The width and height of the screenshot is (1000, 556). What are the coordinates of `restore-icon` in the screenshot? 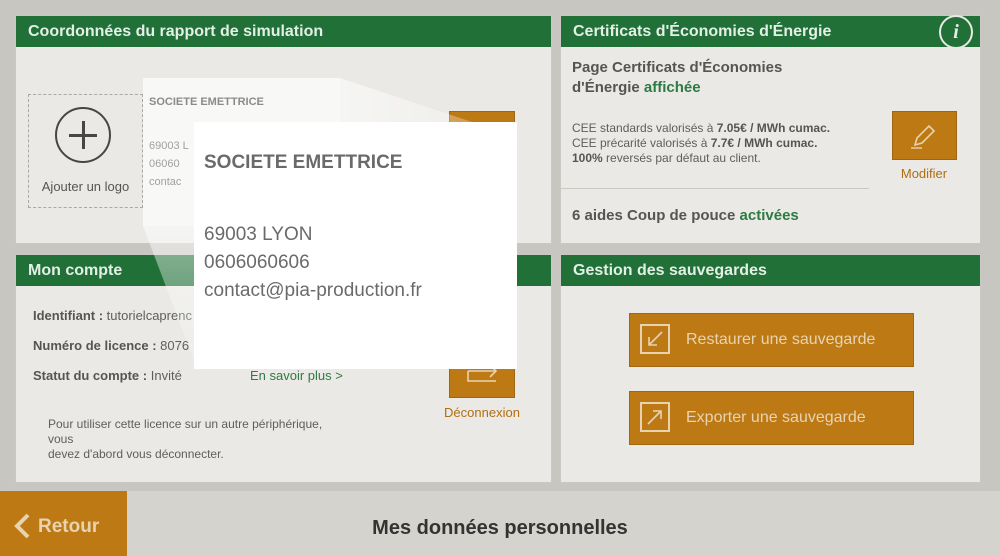 It's located at (655, 339).